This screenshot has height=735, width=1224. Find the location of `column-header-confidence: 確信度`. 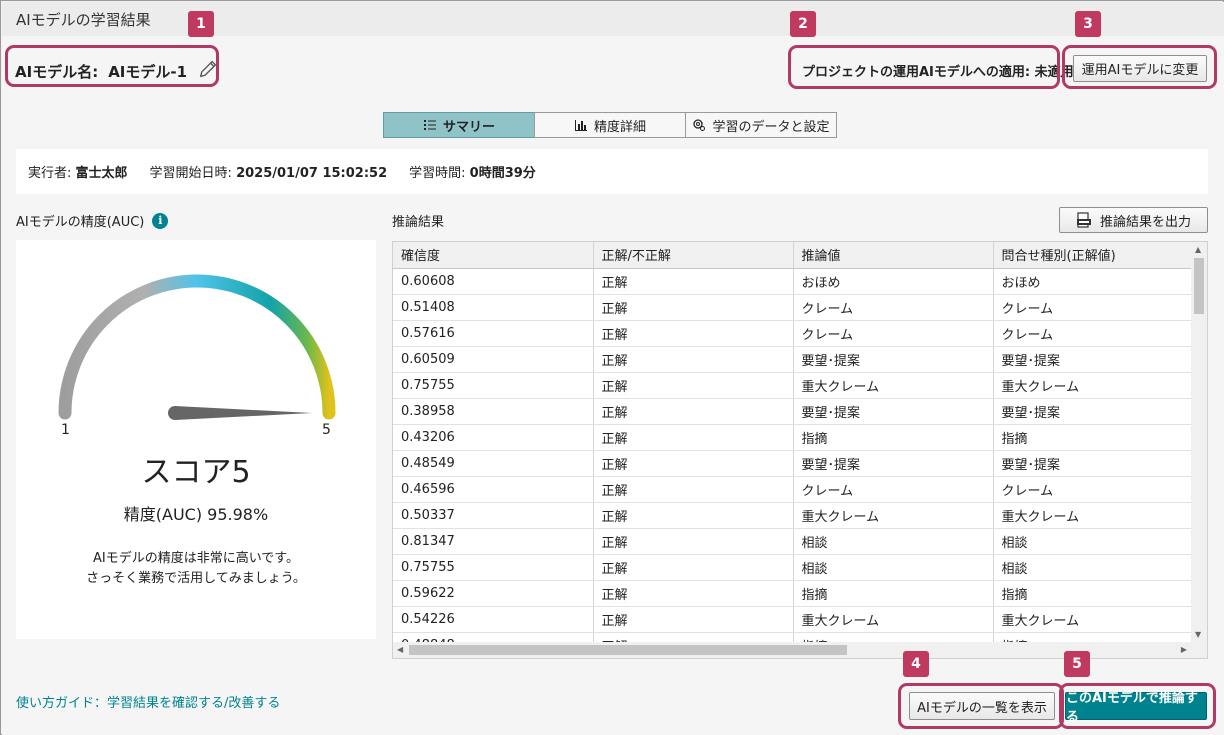

column-header-confidence: 確信度 is located at coordinates (493, 255).